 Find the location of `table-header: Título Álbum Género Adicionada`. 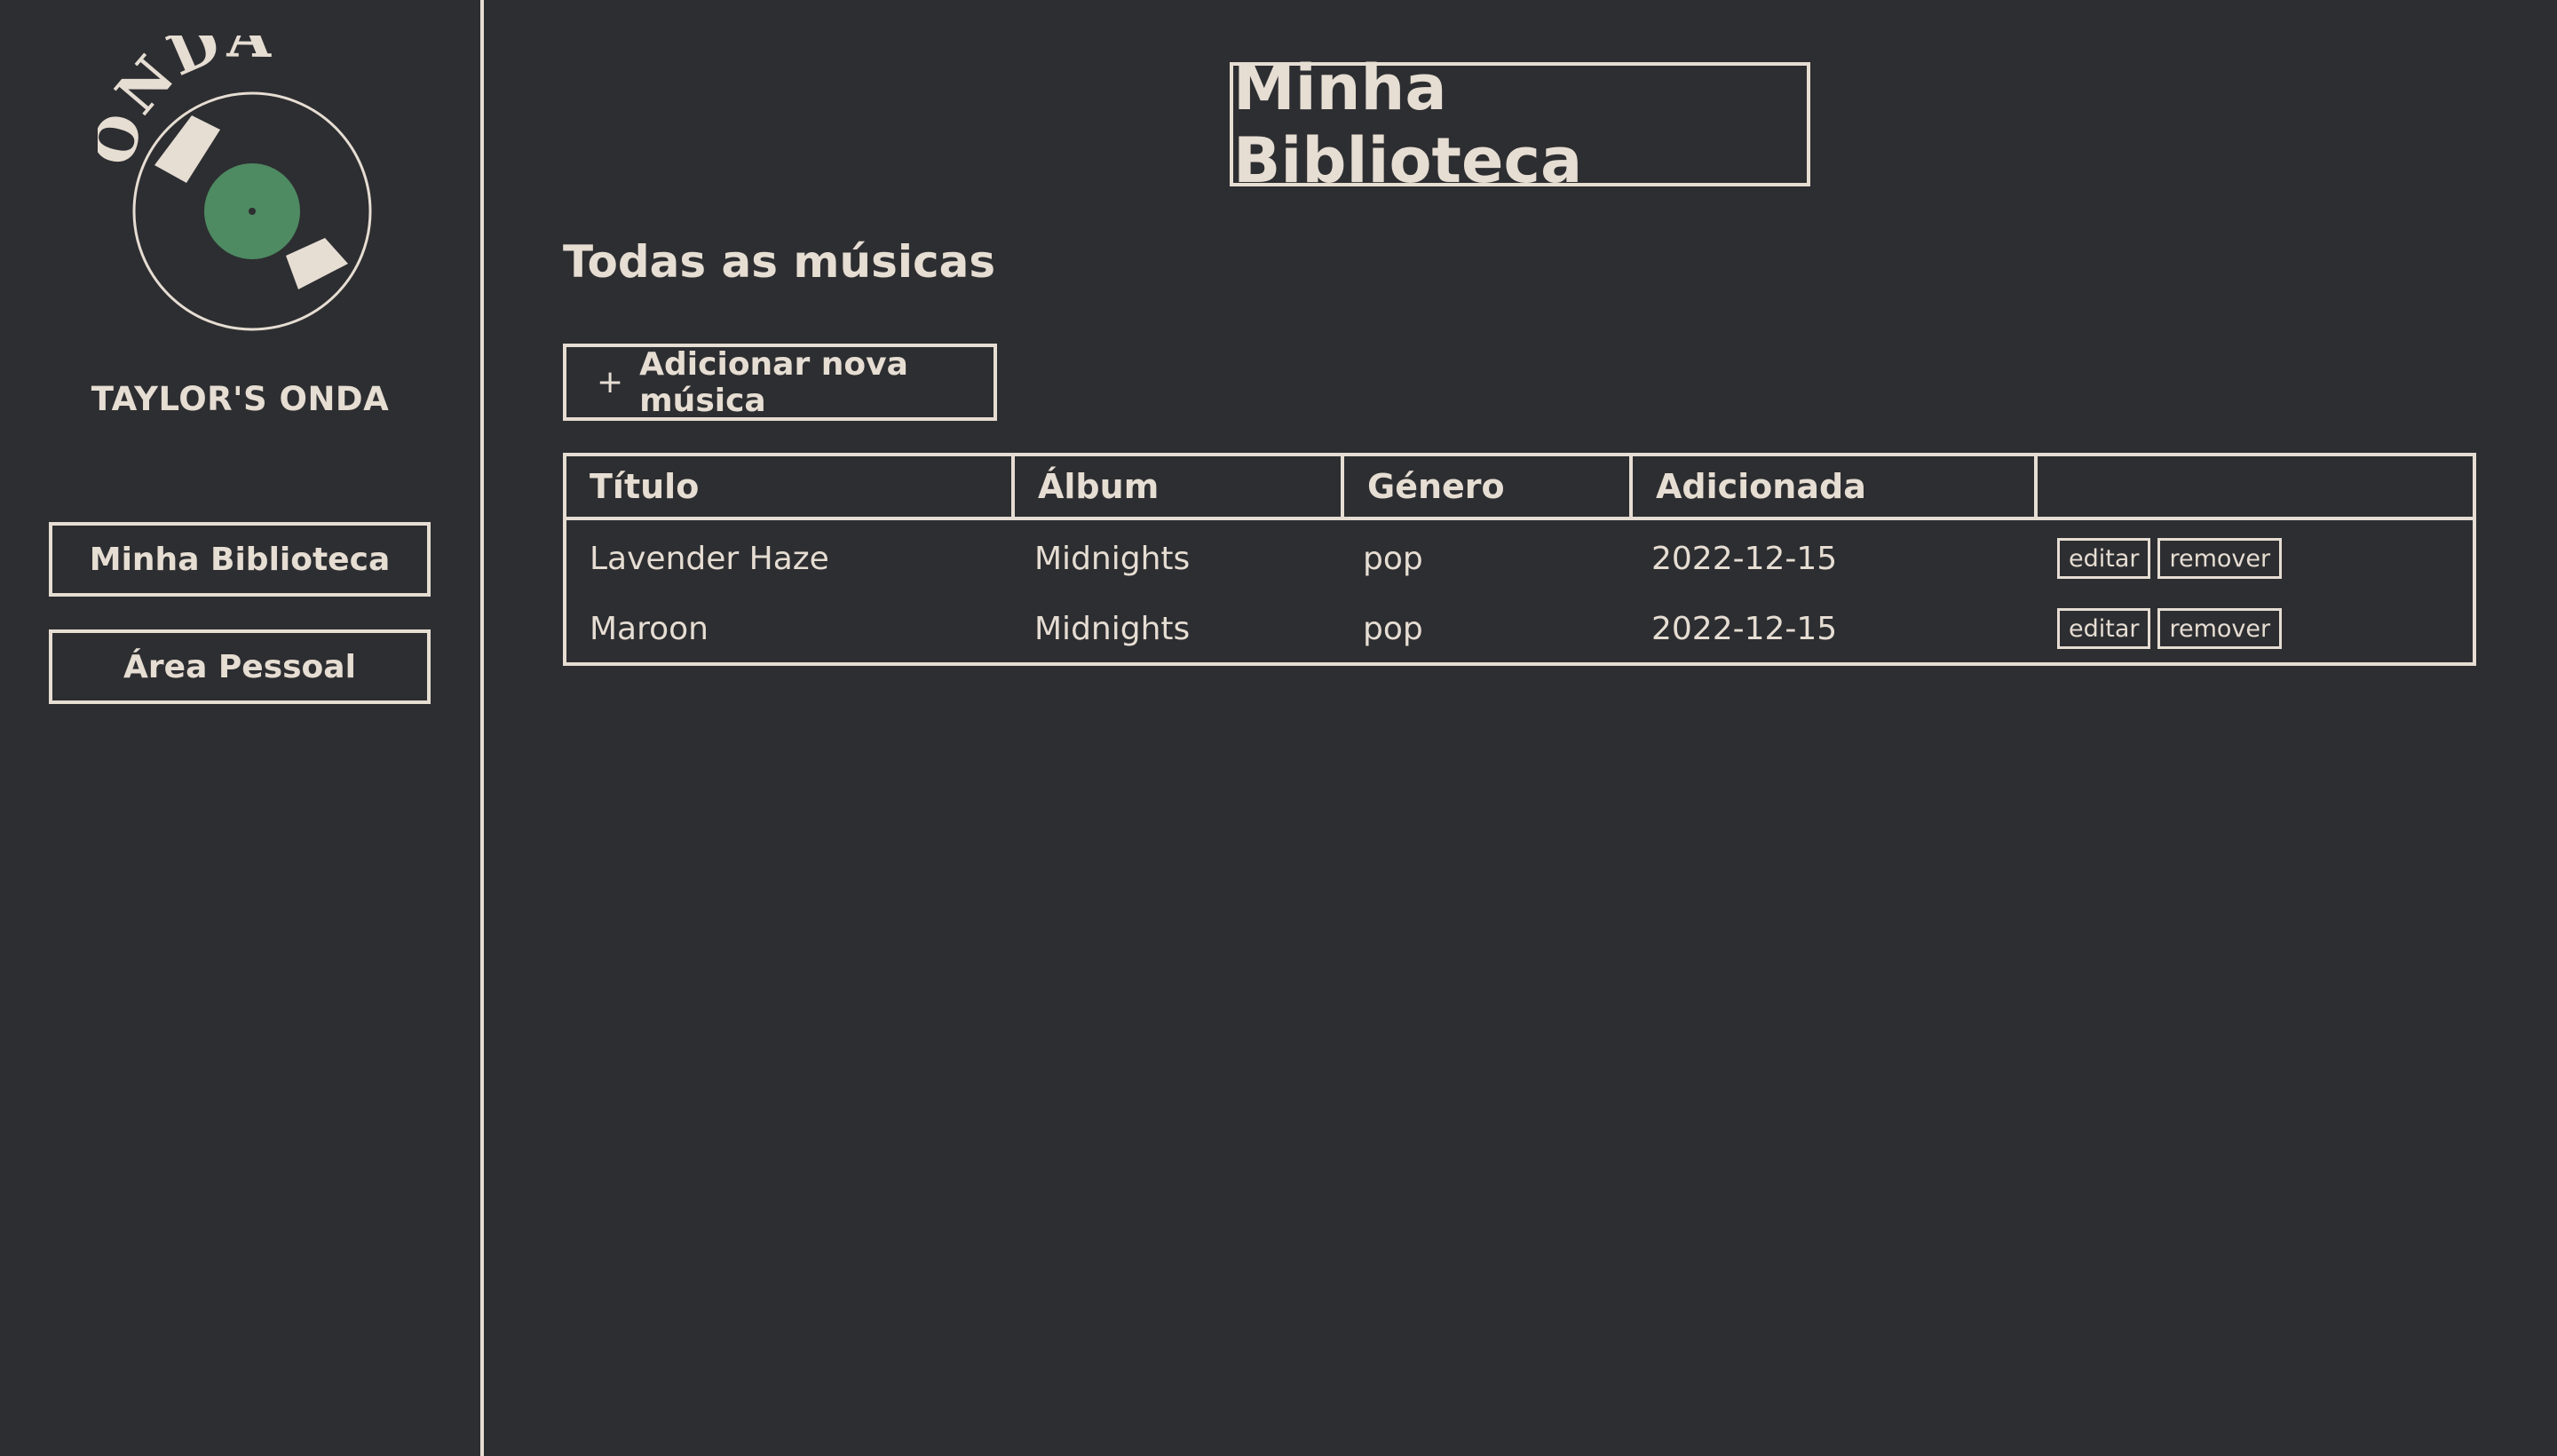

table-header: Título Álbum Género Adicionada is located at coordinates (1519, 488).